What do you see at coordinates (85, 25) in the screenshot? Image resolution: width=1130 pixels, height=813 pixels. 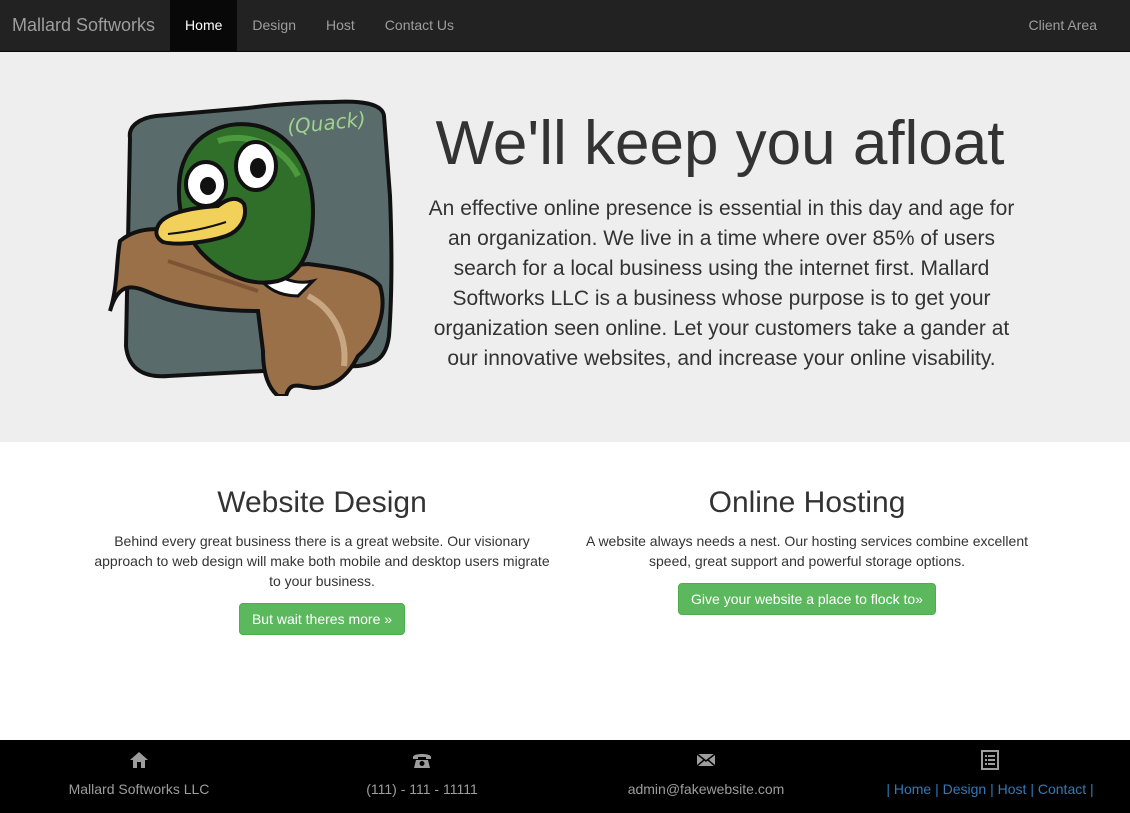 I see `brand-link: Mallard Softworks` at bounding box center [85, 25].